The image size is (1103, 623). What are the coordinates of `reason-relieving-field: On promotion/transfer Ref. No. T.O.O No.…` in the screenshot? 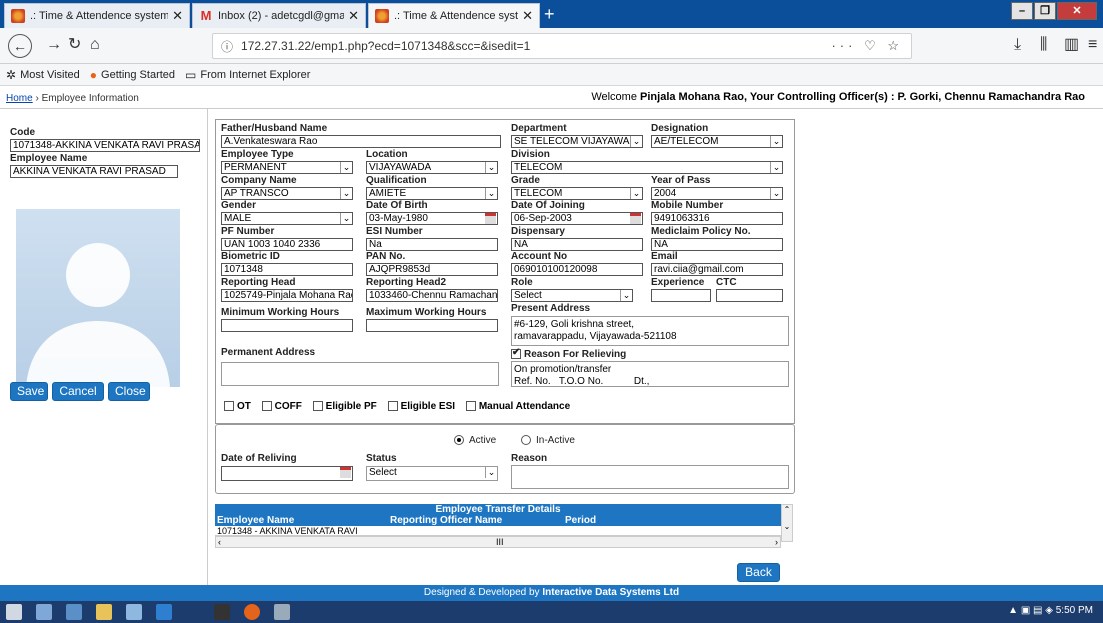 It's located at (650, 374).